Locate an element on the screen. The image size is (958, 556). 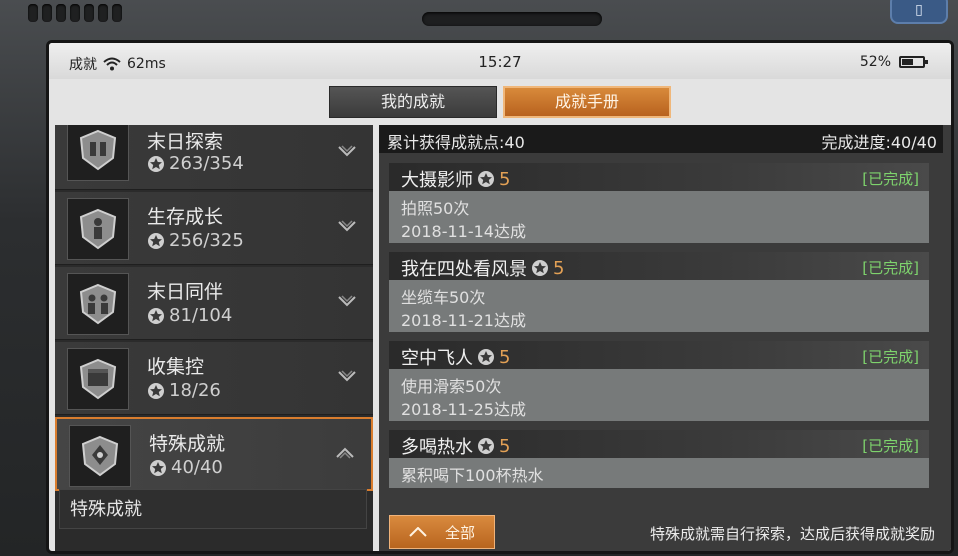
category-progress-text: 263/354 is located at coordinates (206, 163).